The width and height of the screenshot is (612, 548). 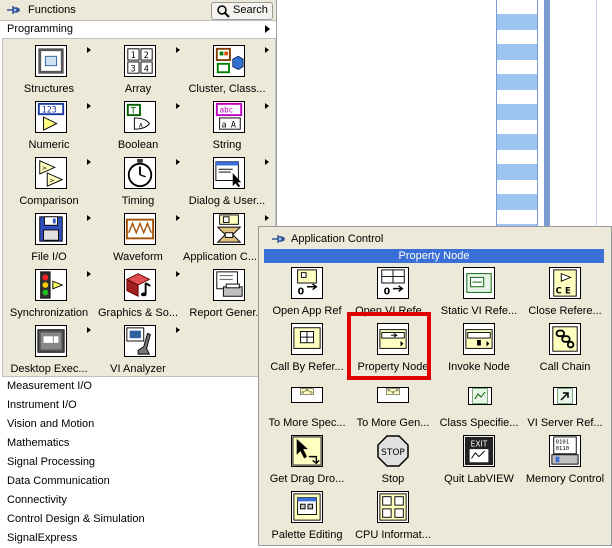 What do you see at coordinates (307, 507) in the screenshot?
I see `palette-editing-icon` at bounding box center [307, 507].